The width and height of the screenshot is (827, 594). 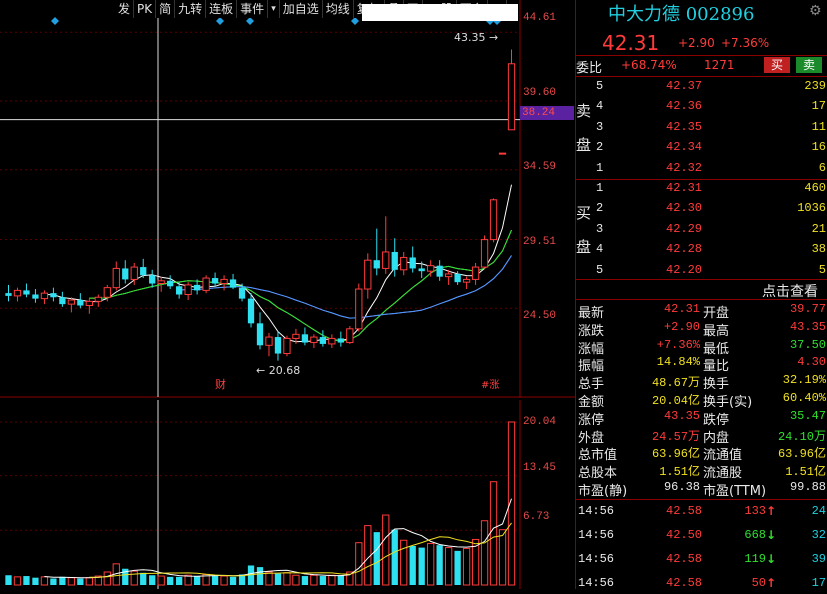 What do you see at coordinates (684, 208) in the screenshot?
I see `level-price: 42.30` at bounding box center [684, 208].